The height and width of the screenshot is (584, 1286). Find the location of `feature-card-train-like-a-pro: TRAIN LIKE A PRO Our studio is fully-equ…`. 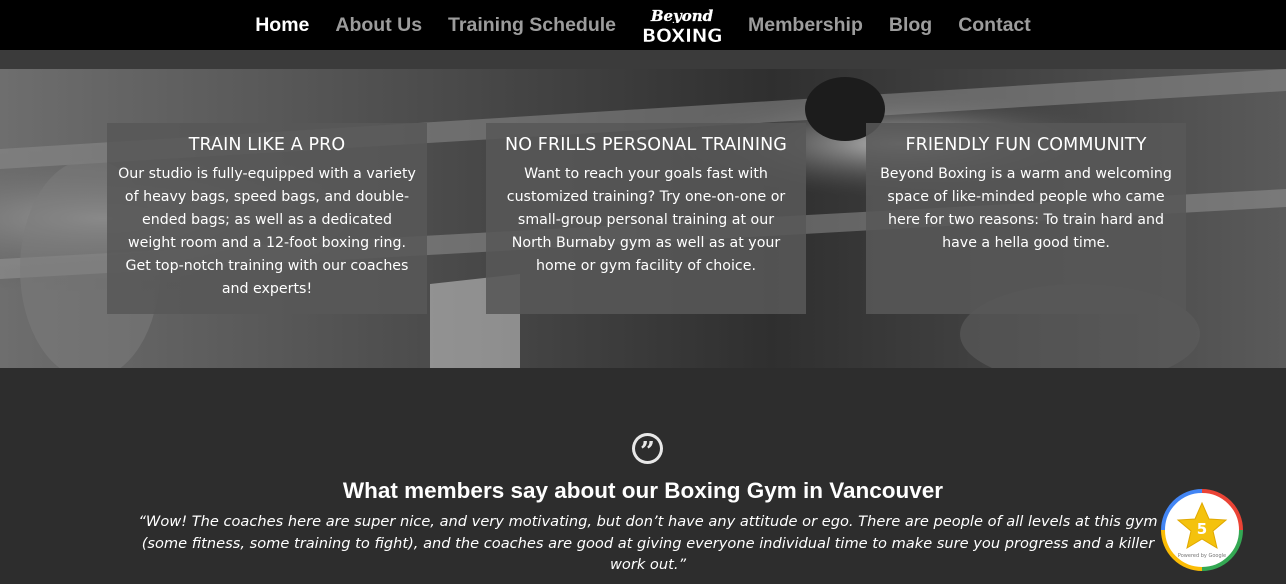

feature-card-train-like-a-pro: TRAIN LIKE A PRO Our studio is fully-equ… is located at coordinates (267, 218).